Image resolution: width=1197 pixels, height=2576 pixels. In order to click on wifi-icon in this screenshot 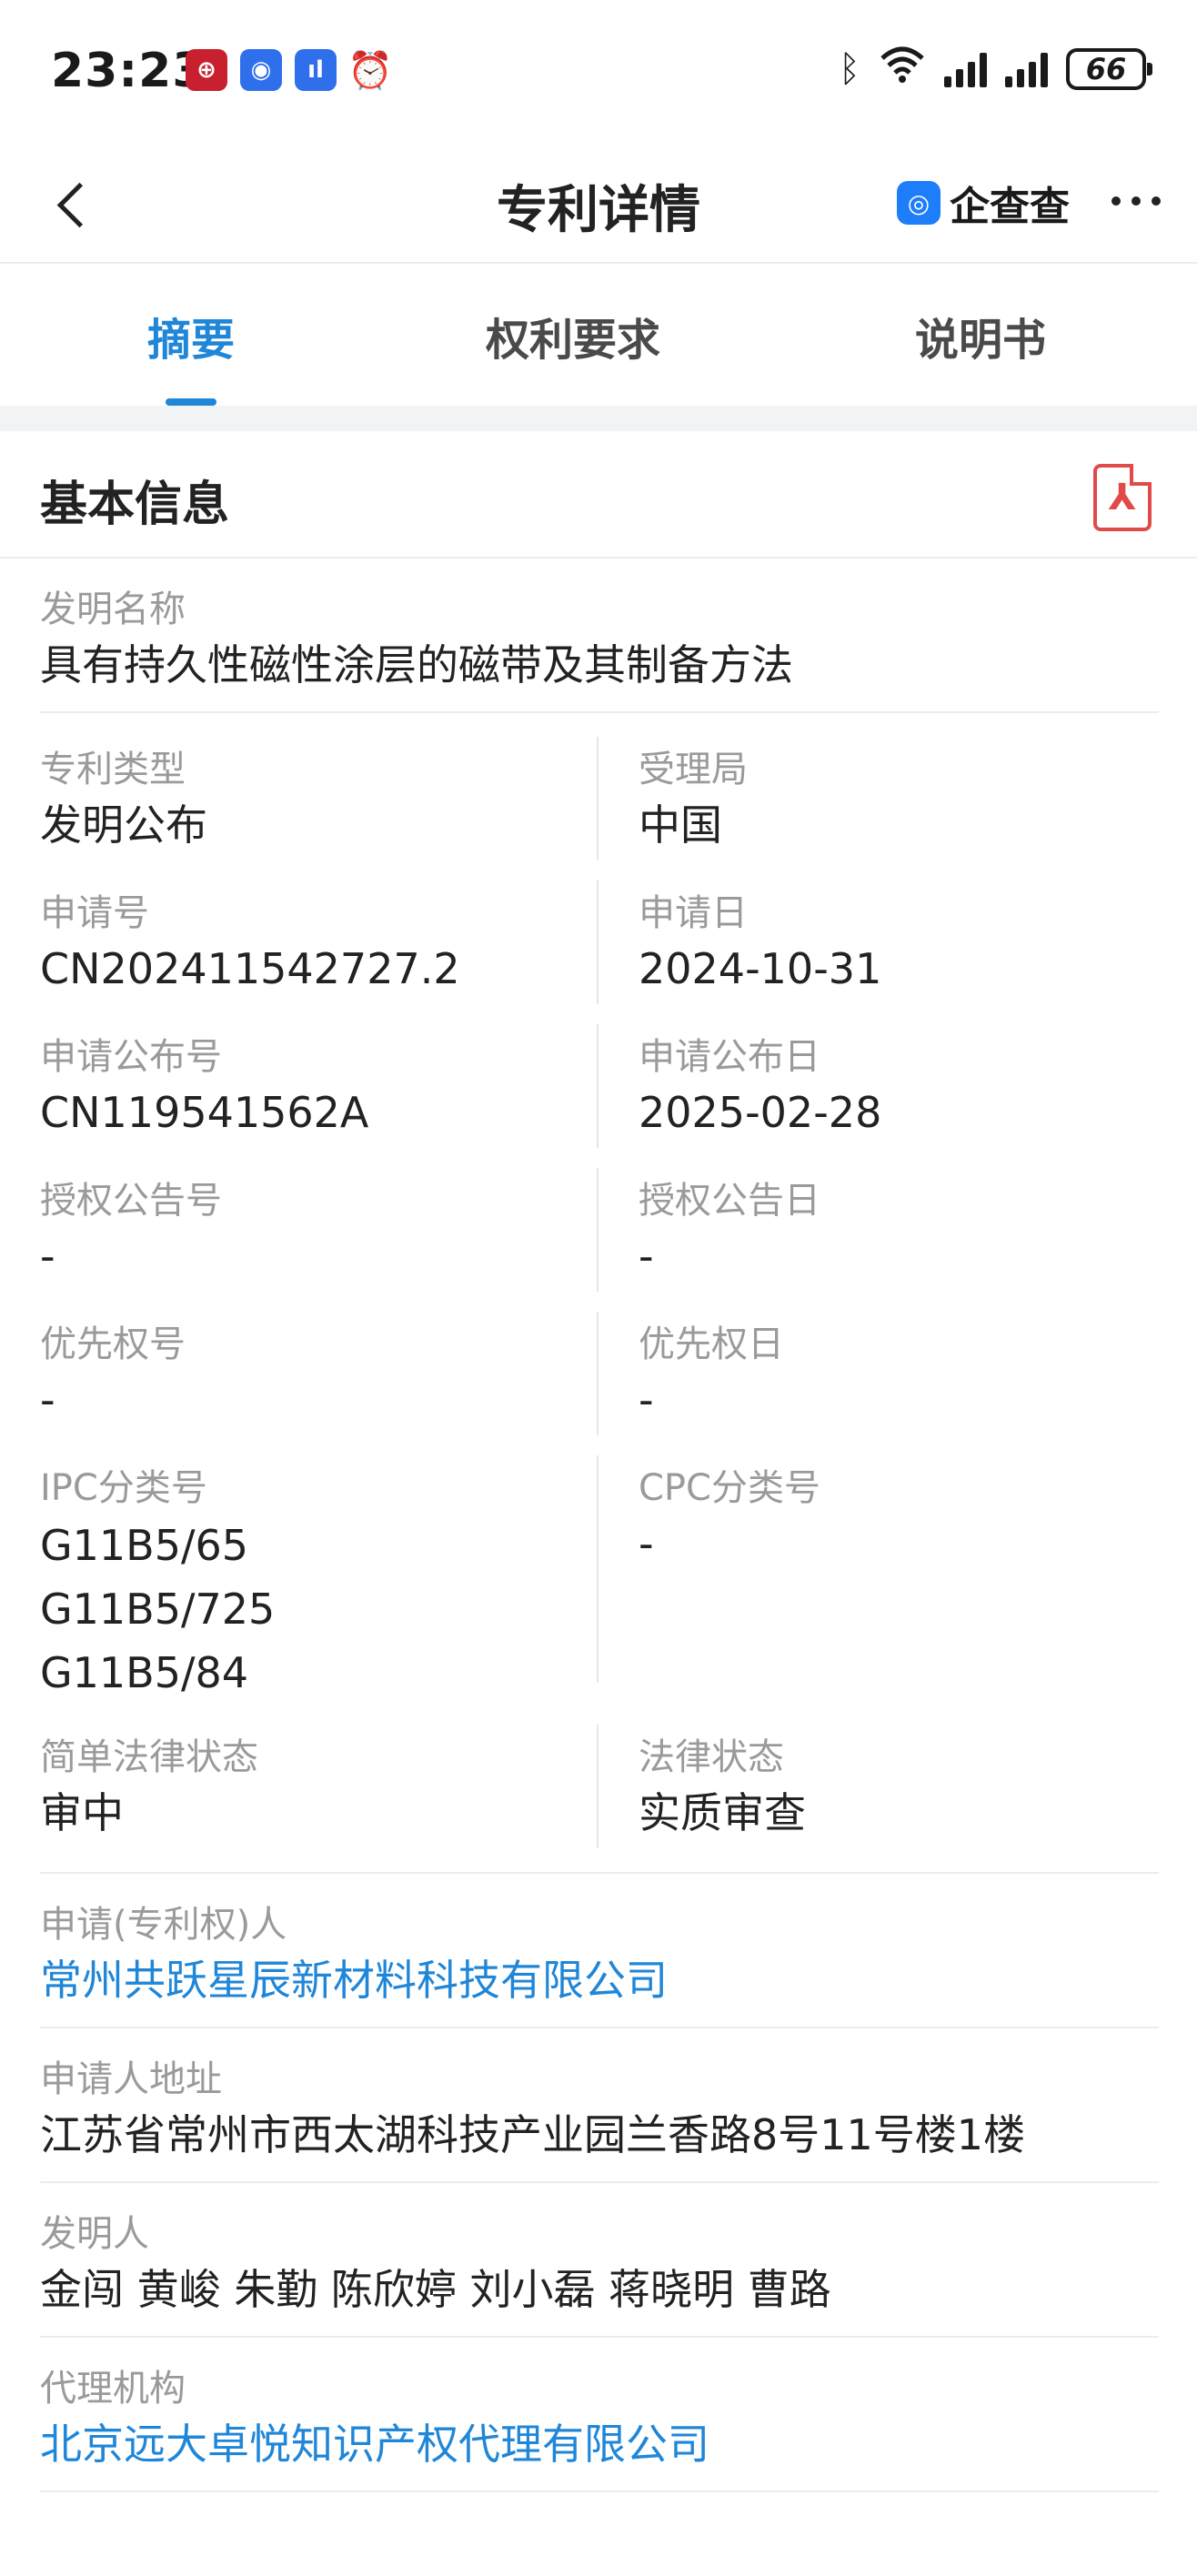, I will do `click(902, 69)`.